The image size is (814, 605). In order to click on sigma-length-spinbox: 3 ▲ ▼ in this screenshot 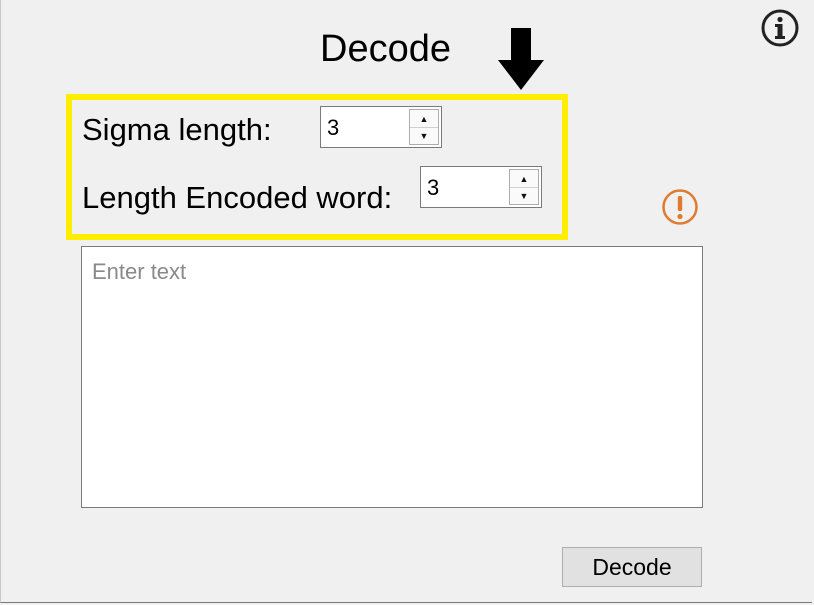, I will do `click(381, 127)`.